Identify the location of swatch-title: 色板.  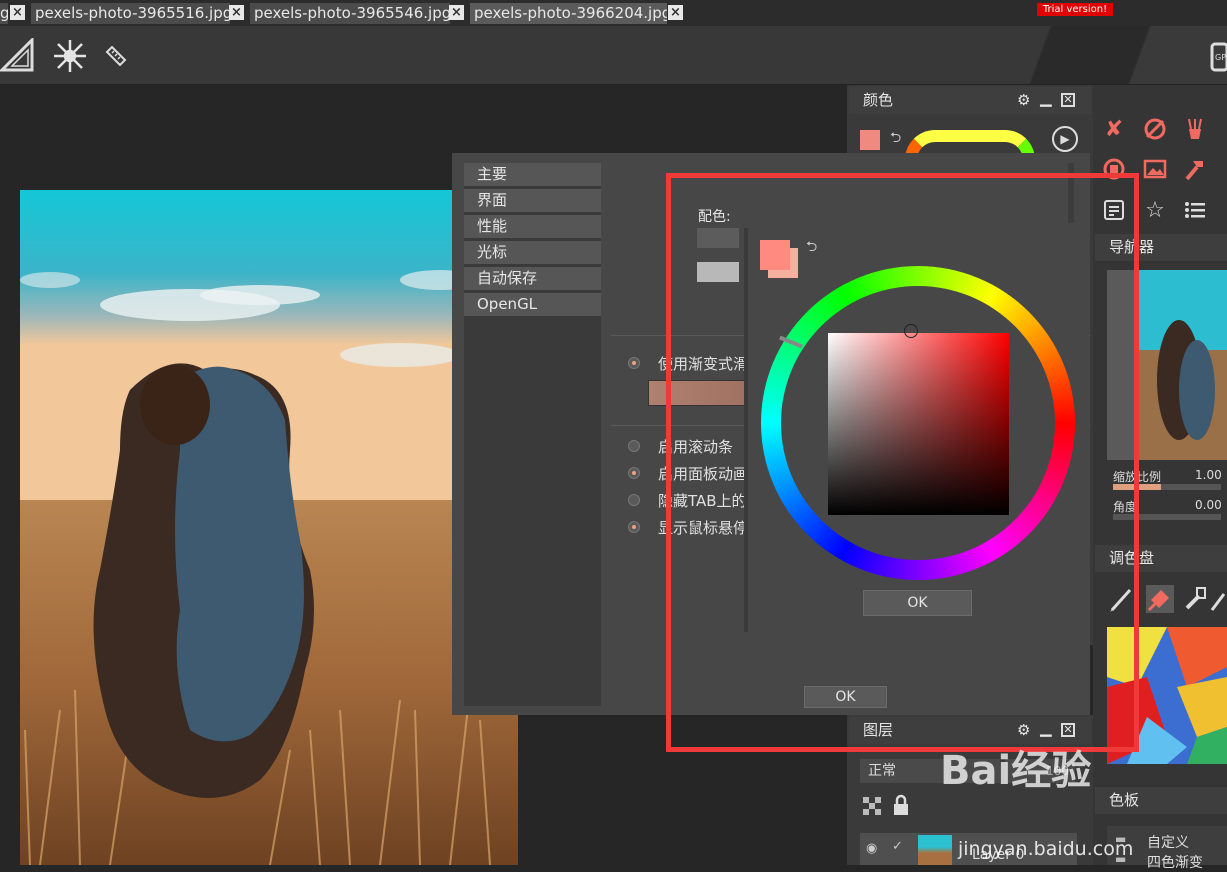
(1124, 800).